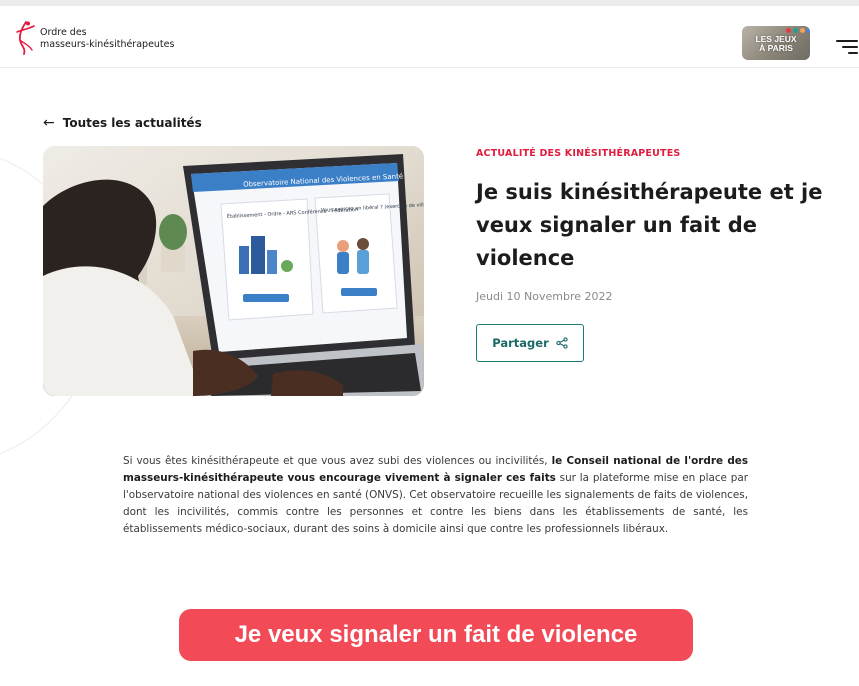 This screenshot has width=859, height=686. I want to click on share-button-label: Partager, so click(520, 343).